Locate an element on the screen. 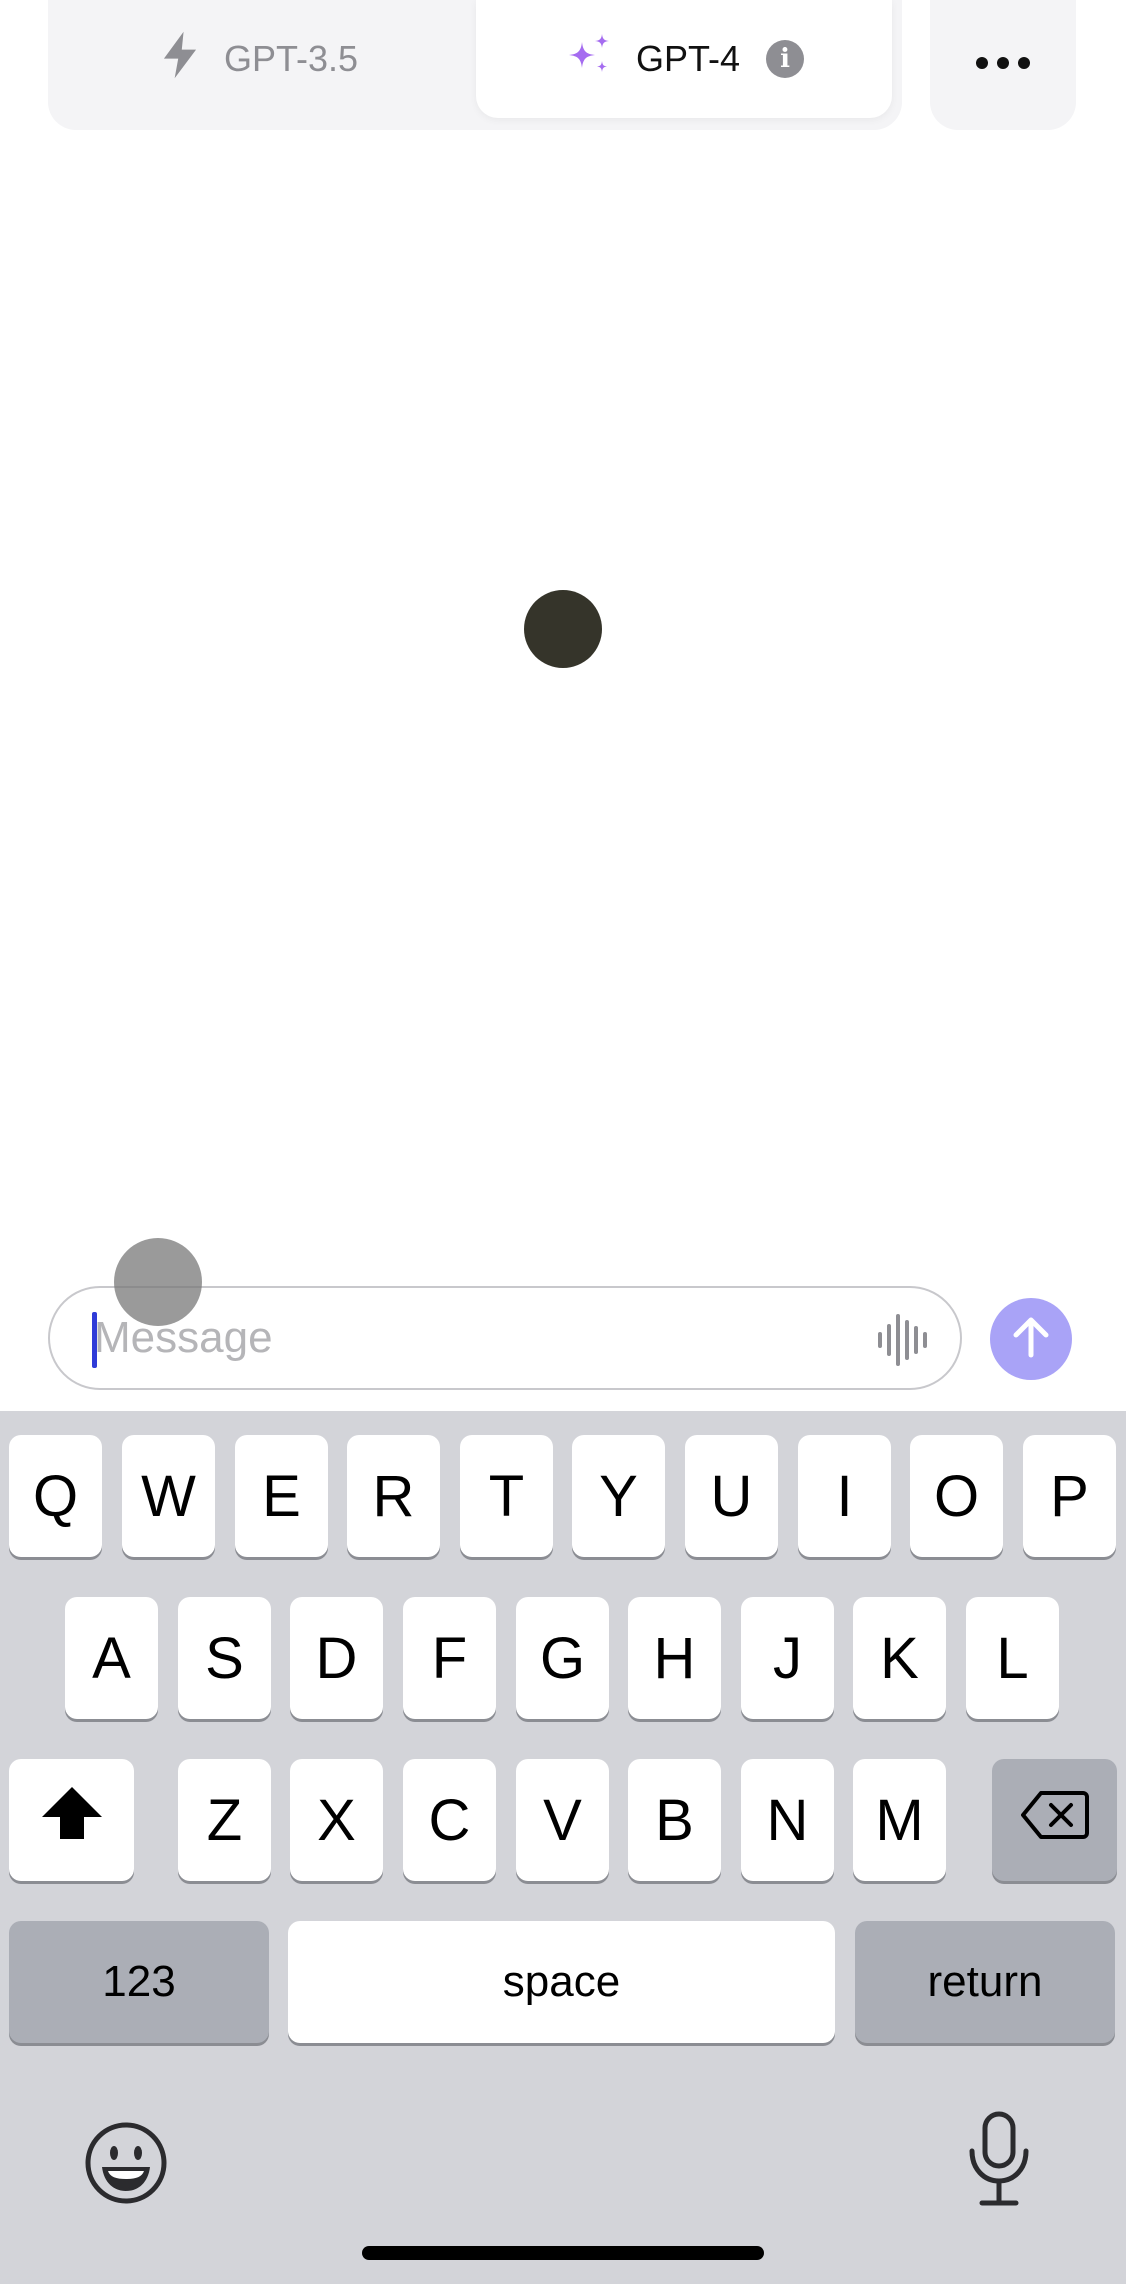  model-switcher: GPT-3.5 GPT-4 i is located at coordinates (475, 65).